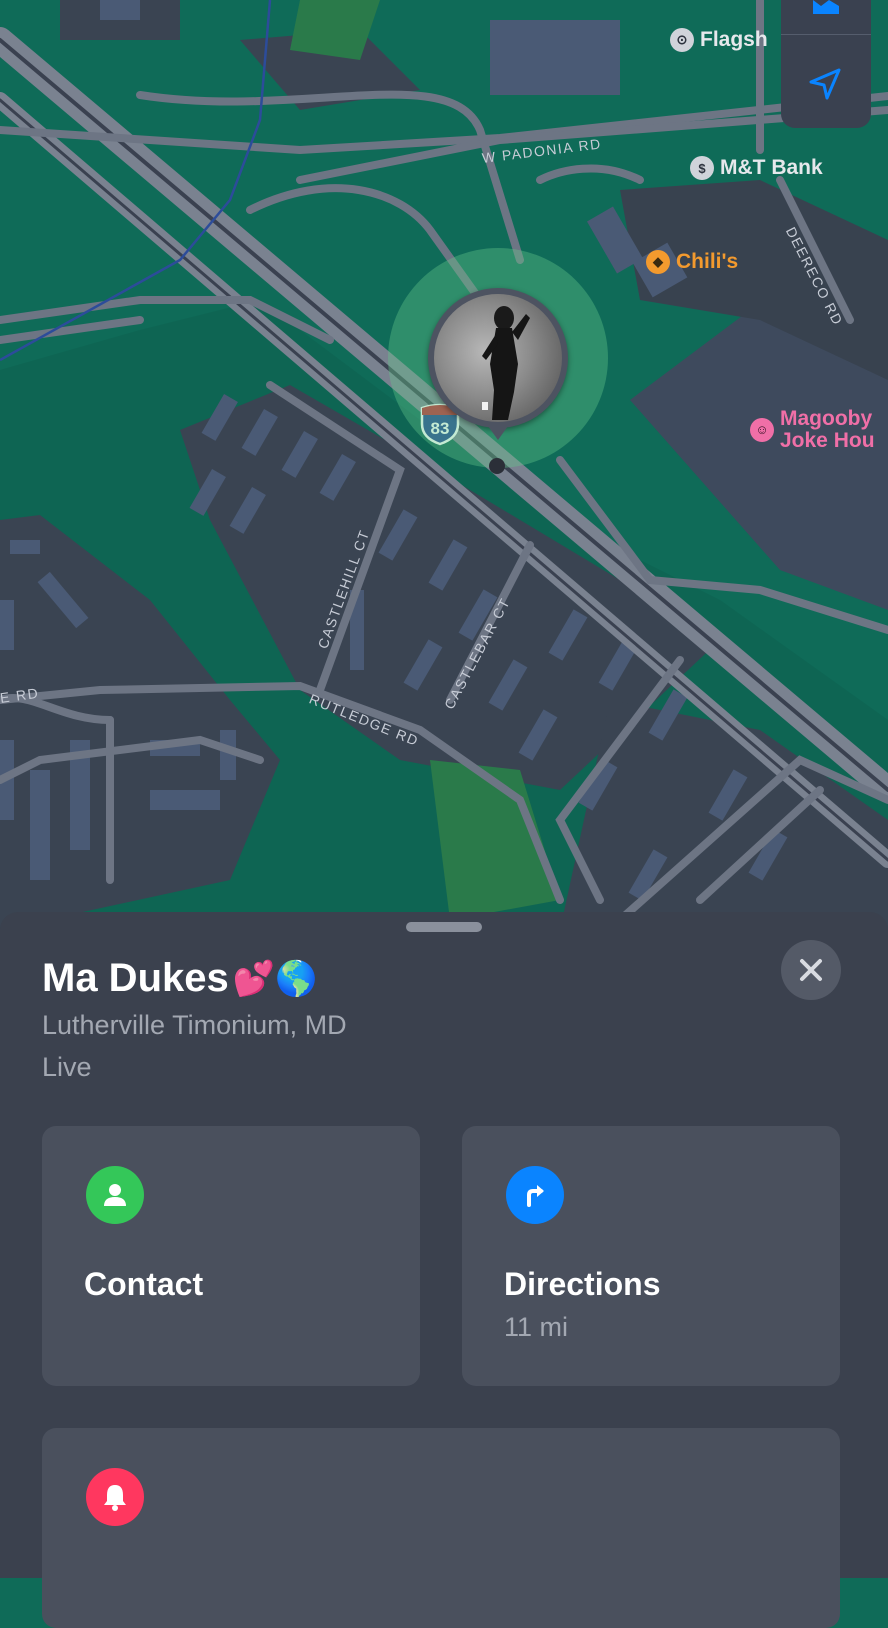 The height and width of the screenshot is (1628, 888). I want to click on map-controls-divider, so click(826, 34).